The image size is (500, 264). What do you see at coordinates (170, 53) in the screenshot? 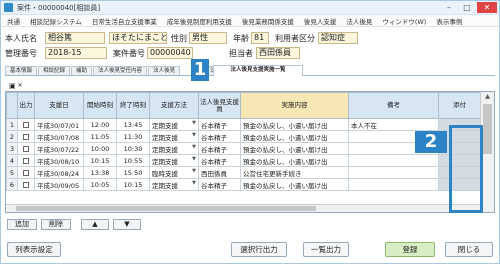
I see `case-field: 00000040` at bounding box center [170, 53].